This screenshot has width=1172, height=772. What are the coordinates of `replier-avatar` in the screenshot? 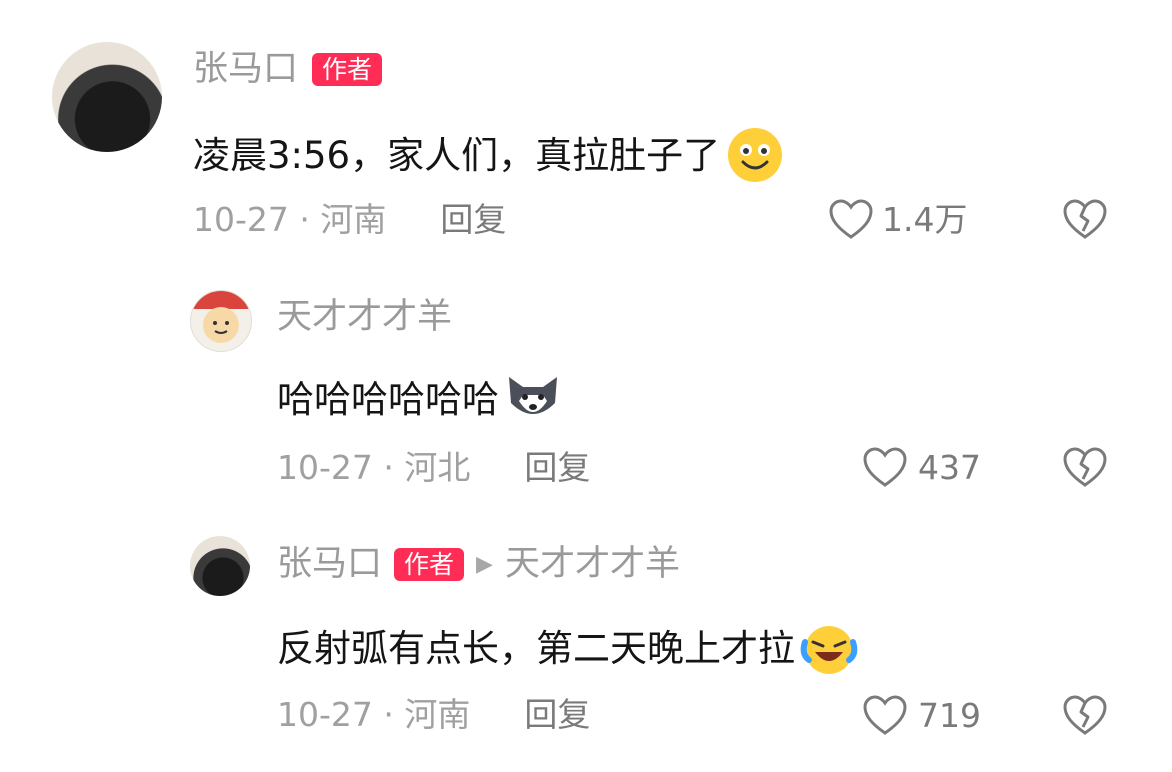 It's located at (221, 321).